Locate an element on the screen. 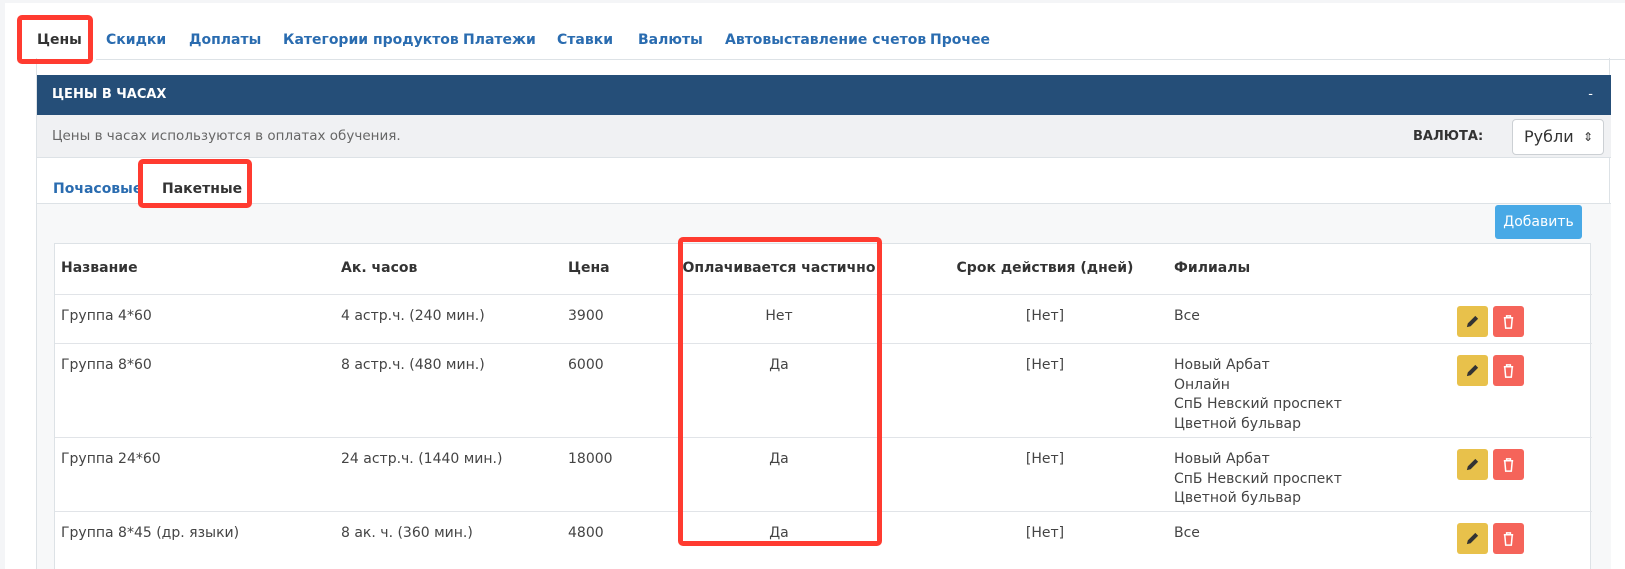 The height and width of the screenshot is (569, 1625). col-header-name: Название is located at coordinates (99, 268).